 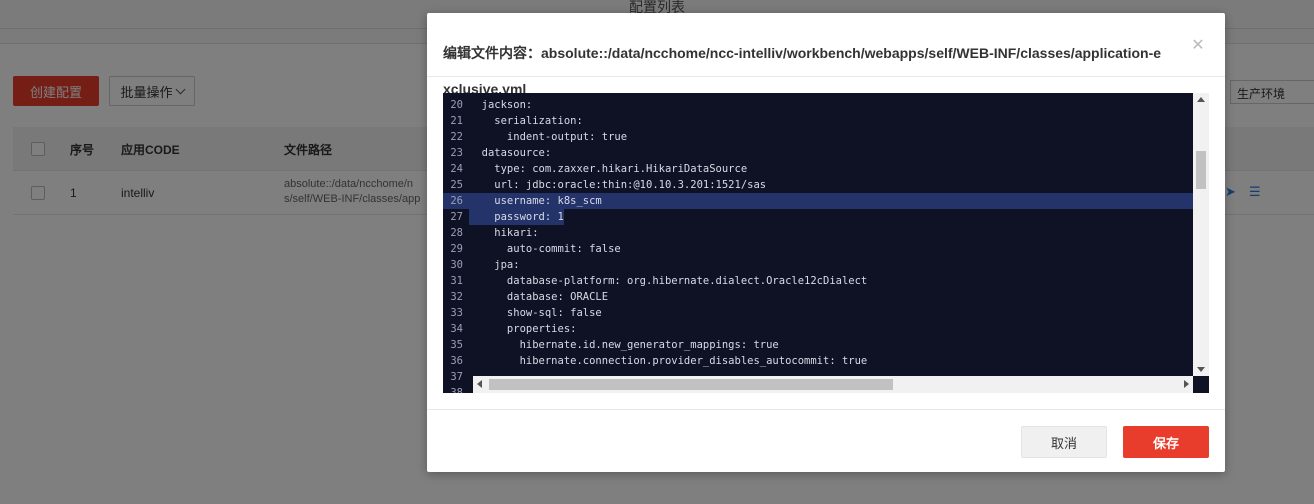 What do you see at coordinates (1186, 384) in the screenshot?
I see `scroll-right-icon` at bounding box center [1186, 384].